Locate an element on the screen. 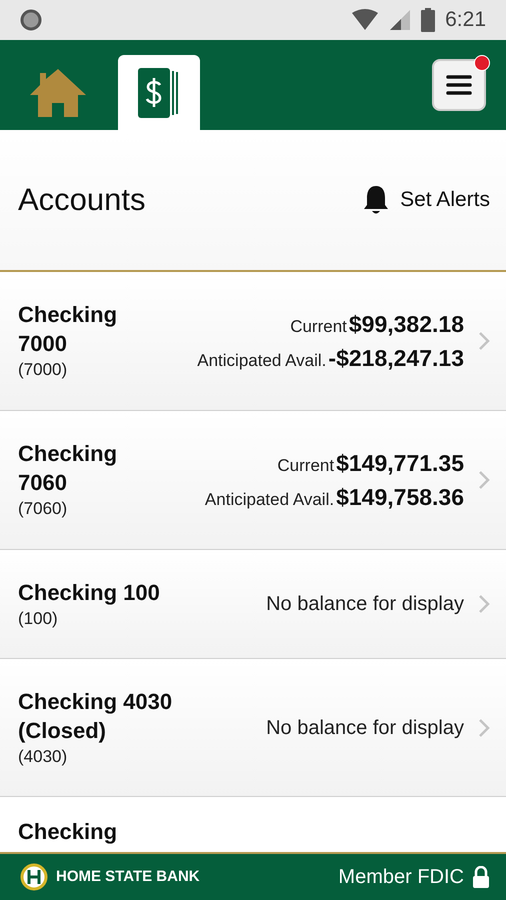 The height and width of the screenshot is (900, 506). current-balance: $99,382.18 is located at coordinates (406, 324).